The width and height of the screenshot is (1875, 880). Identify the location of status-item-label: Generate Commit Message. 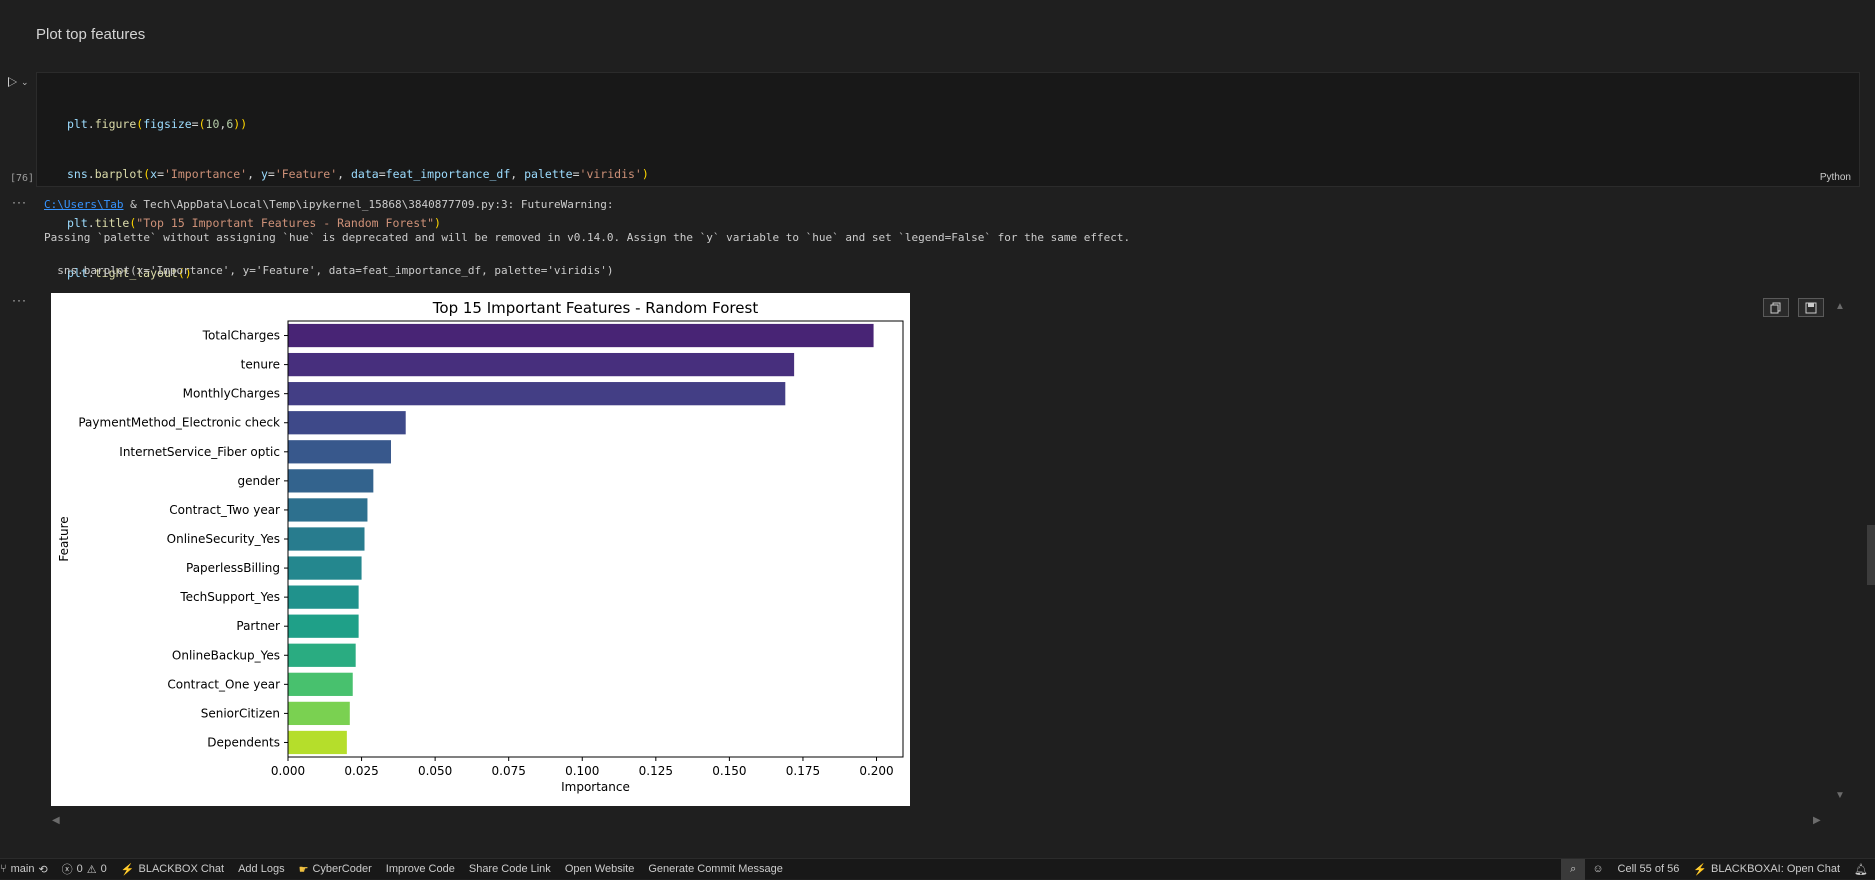
(715, 869).